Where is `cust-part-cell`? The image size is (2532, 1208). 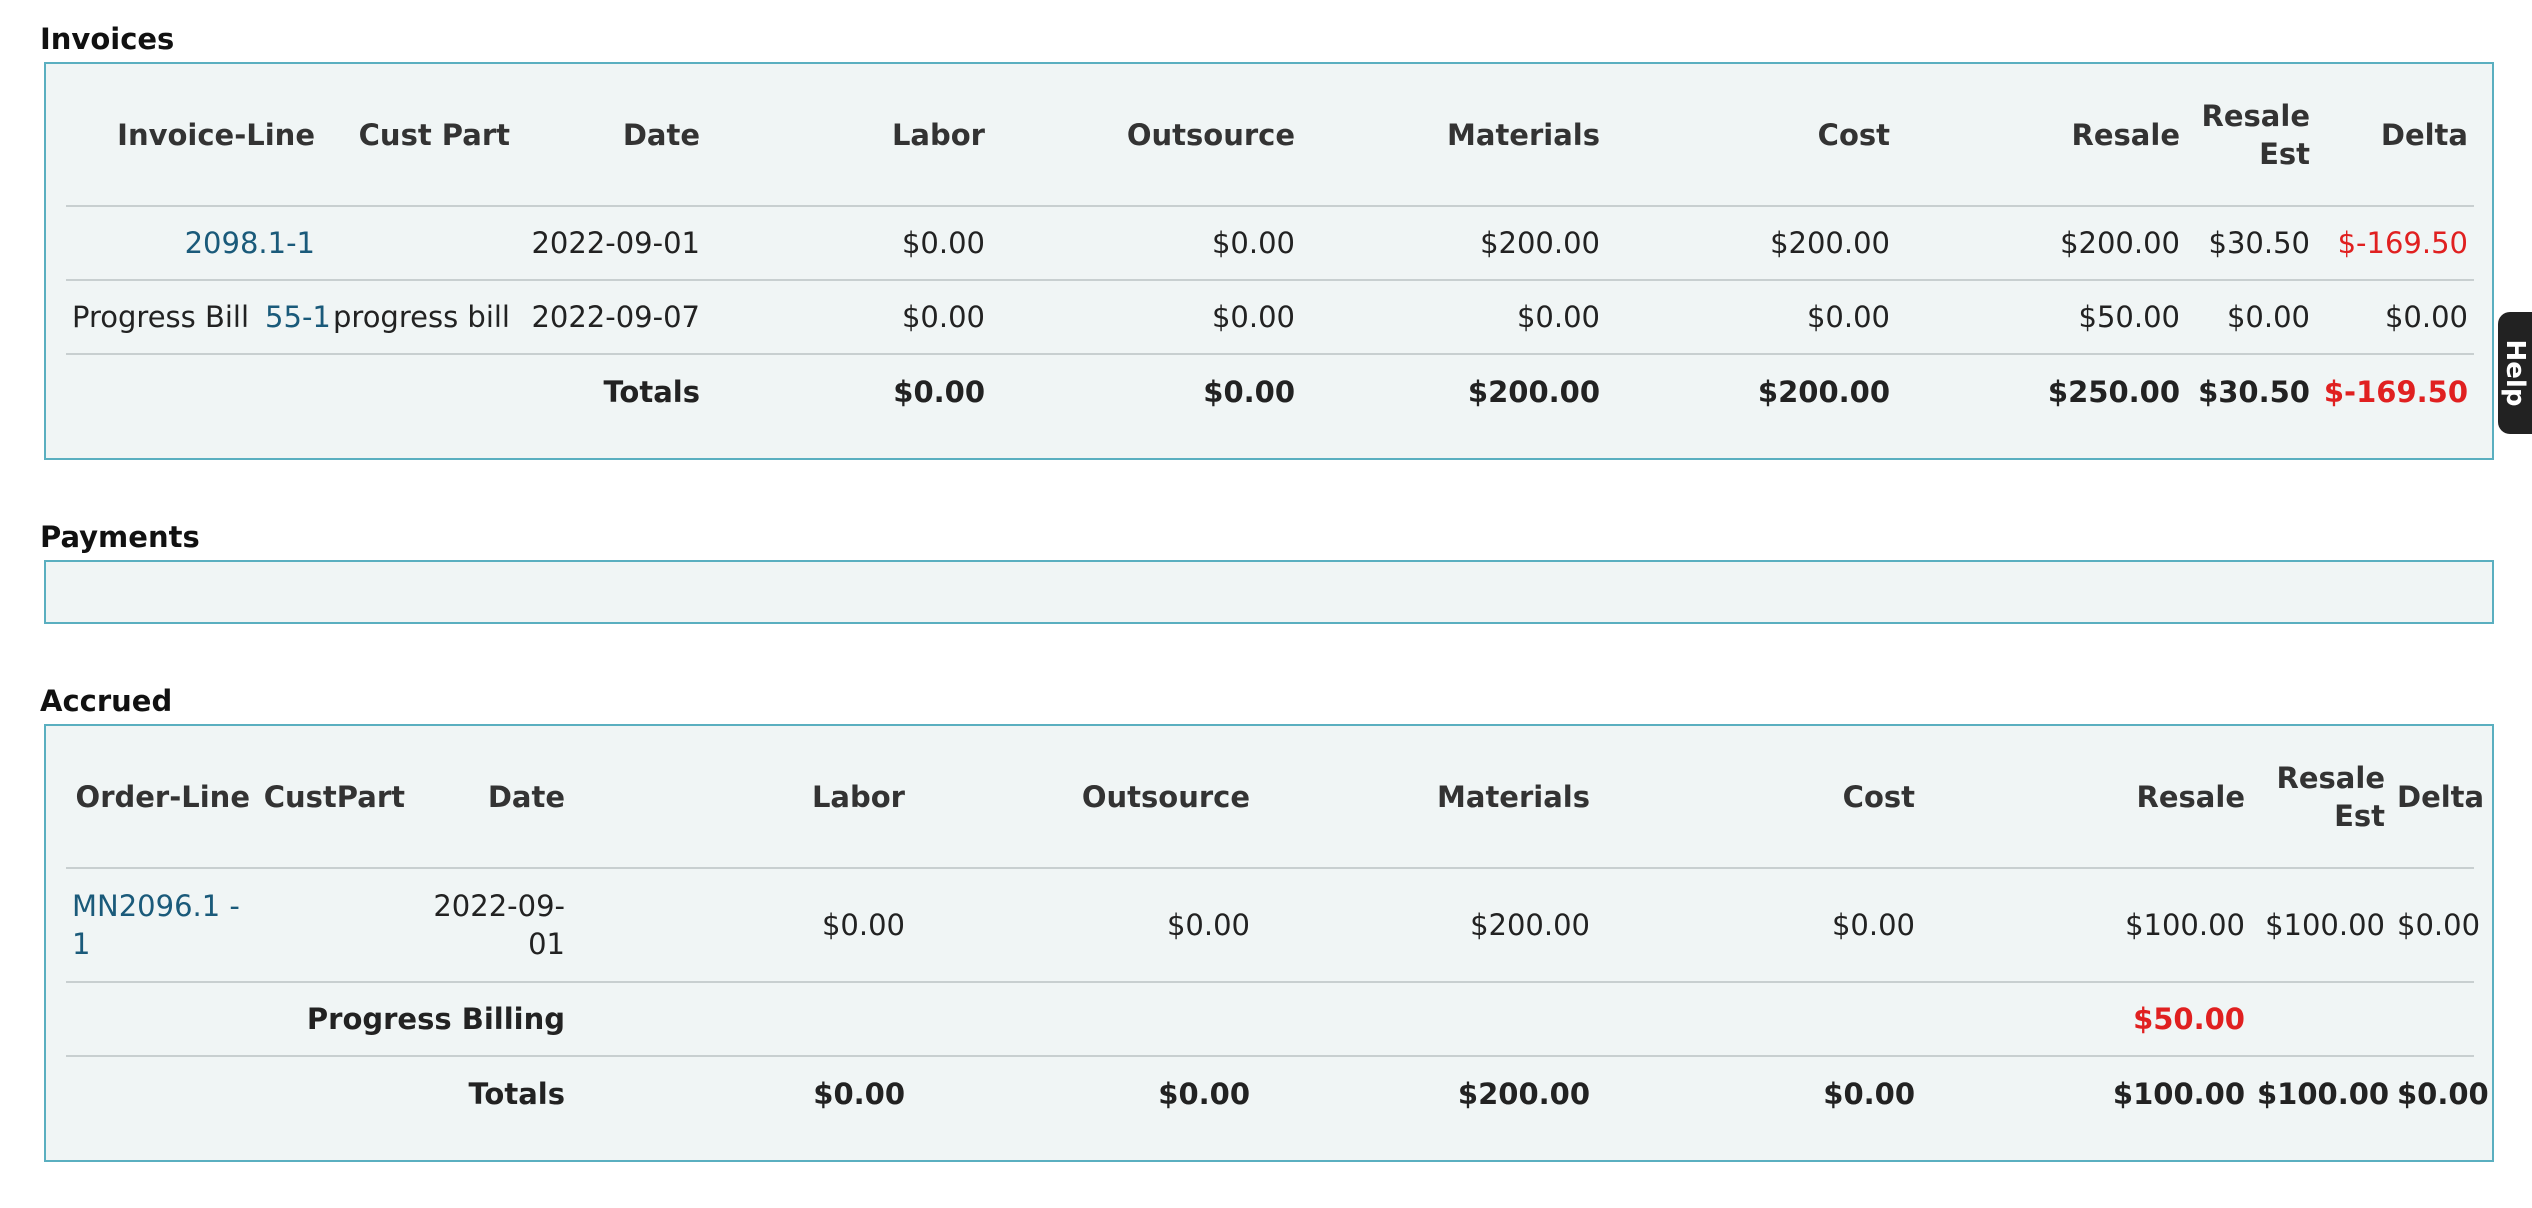
cust-part-cell is located at coordinates (418, 243).